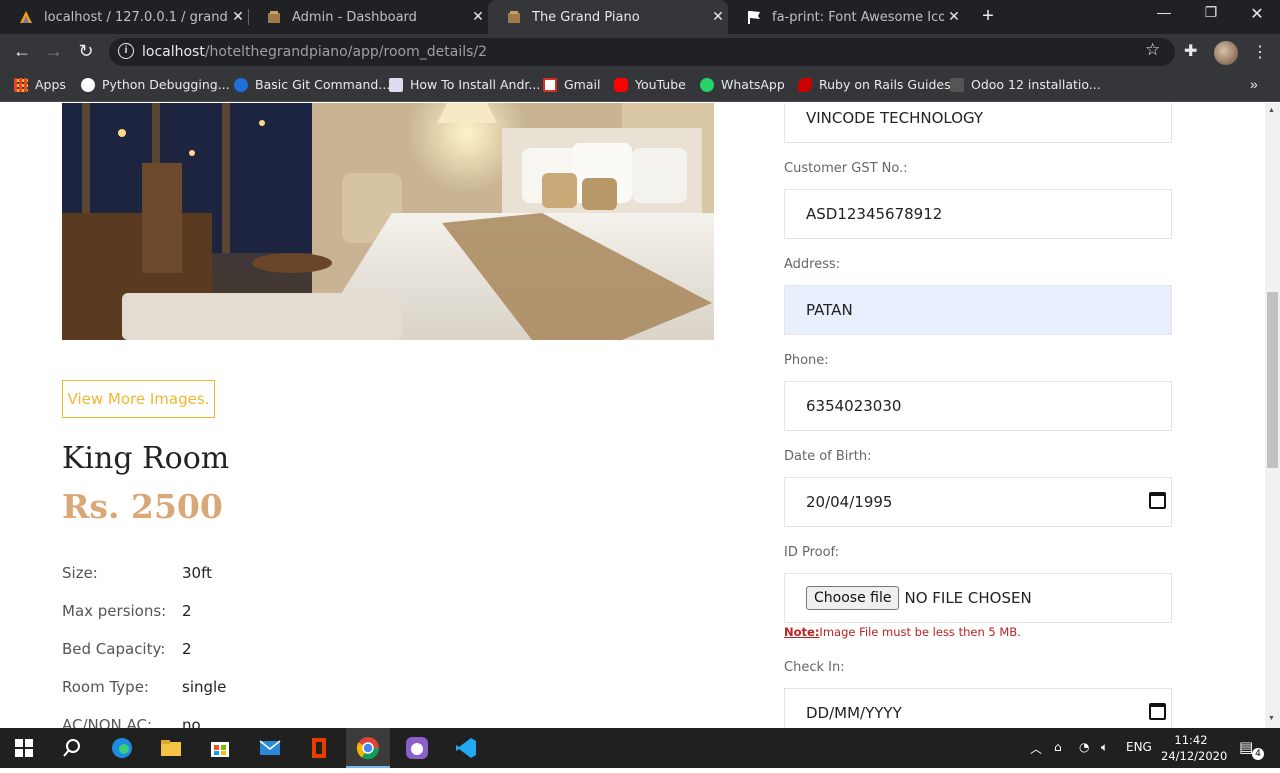  What do you see at coordinates (1194, 748) in the screenshot?
I see `system-clock: 11:42 24/12/2020` at bounding box center [1194, 748].